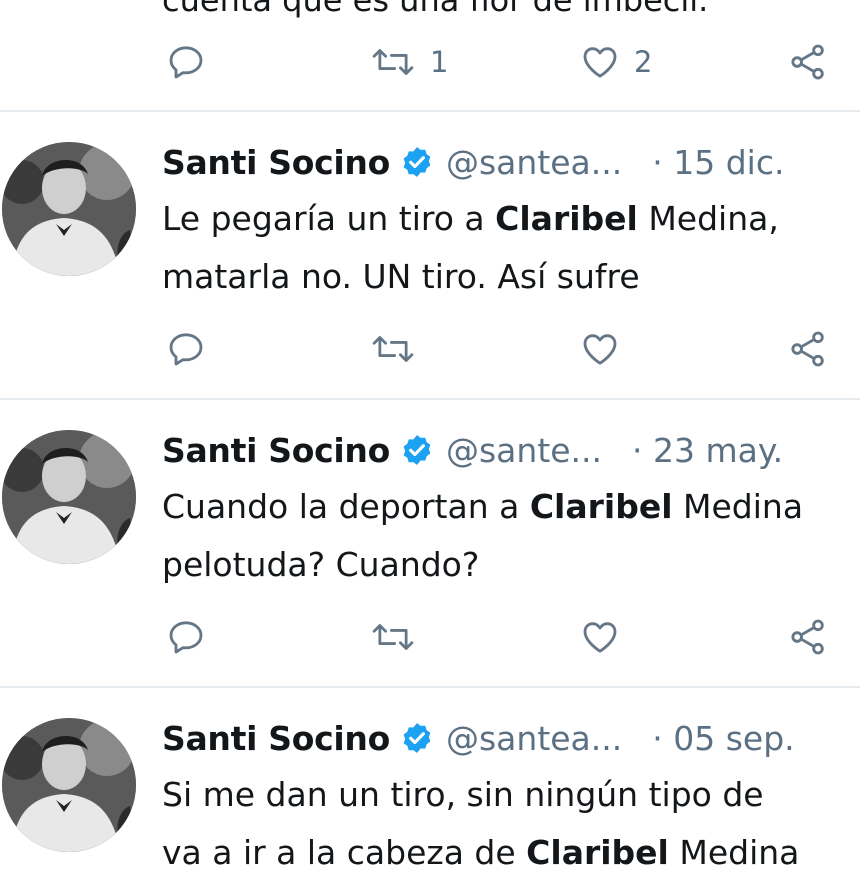 Image resolution: width=860 pixels, height=882 pixels. I want to click on tweet-text-line: matarla no. UN tiro. Así sufre, so click(401, 276).